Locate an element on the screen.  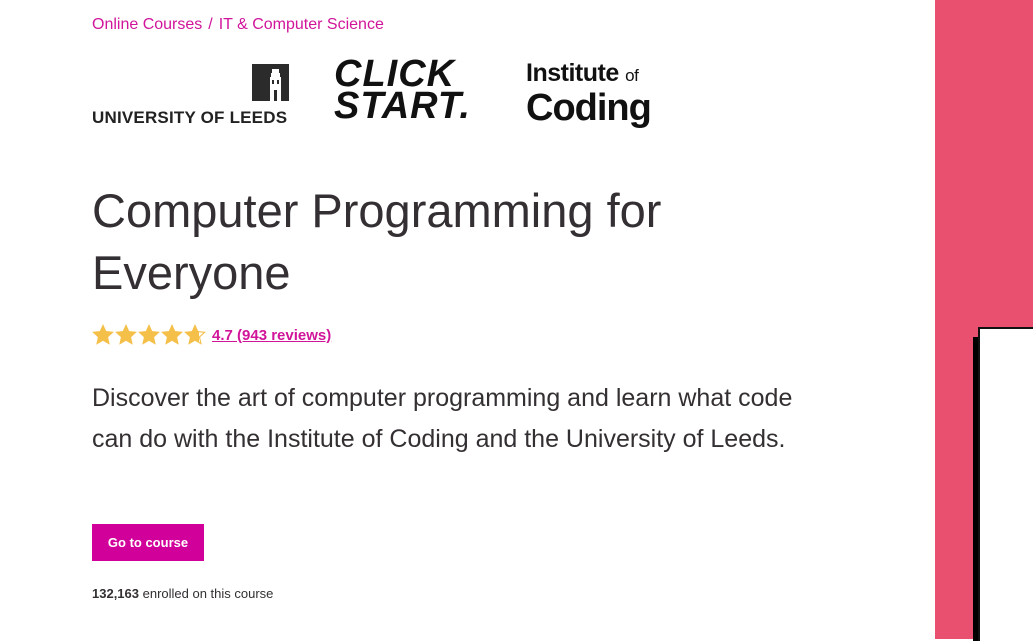
institute-of-coding-logo: Institute of Coding is located at coordinates (589, 94).